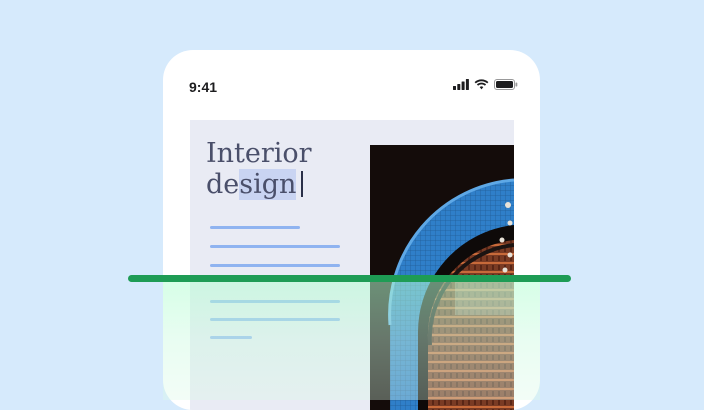 The height and width of the screenshot is (410, 704). What do you see at coordinates (351, 80) in the screenshot?
I see `status-bar: 9:41` at bounding box center [351, 80].